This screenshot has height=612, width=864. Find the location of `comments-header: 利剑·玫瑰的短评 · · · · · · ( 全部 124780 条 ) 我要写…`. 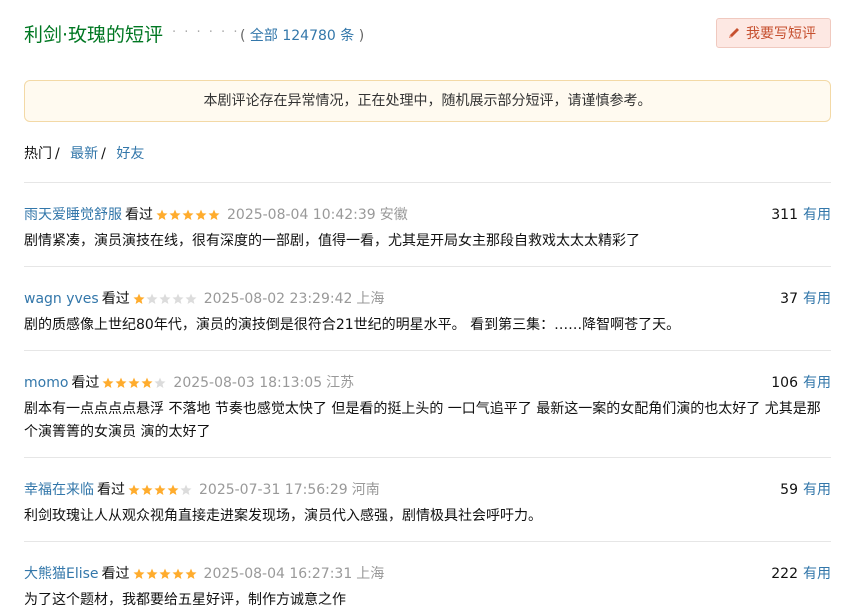

comments-header: 利剑·玫瑰的短评 · · · · · · ( 全部 124780 条 ) 我要写… is located at coordinates (427, 35).